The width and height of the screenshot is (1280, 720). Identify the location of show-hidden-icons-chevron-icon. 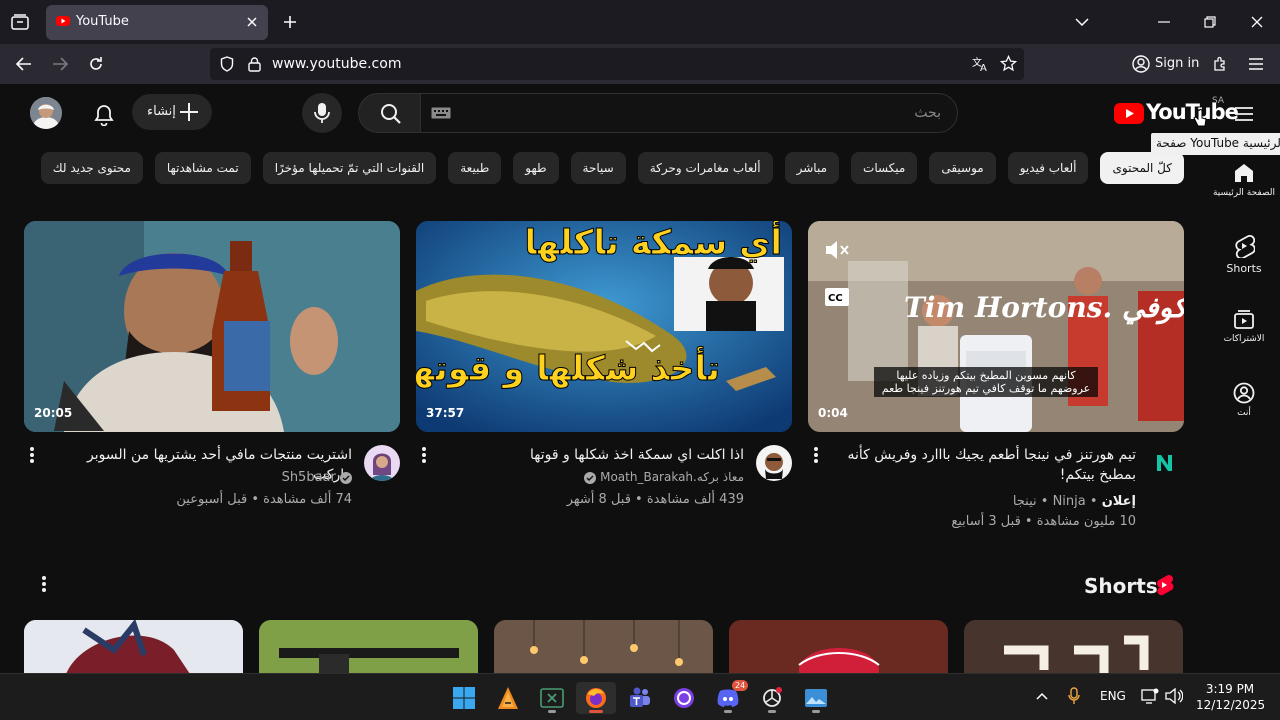
(1042, 696).